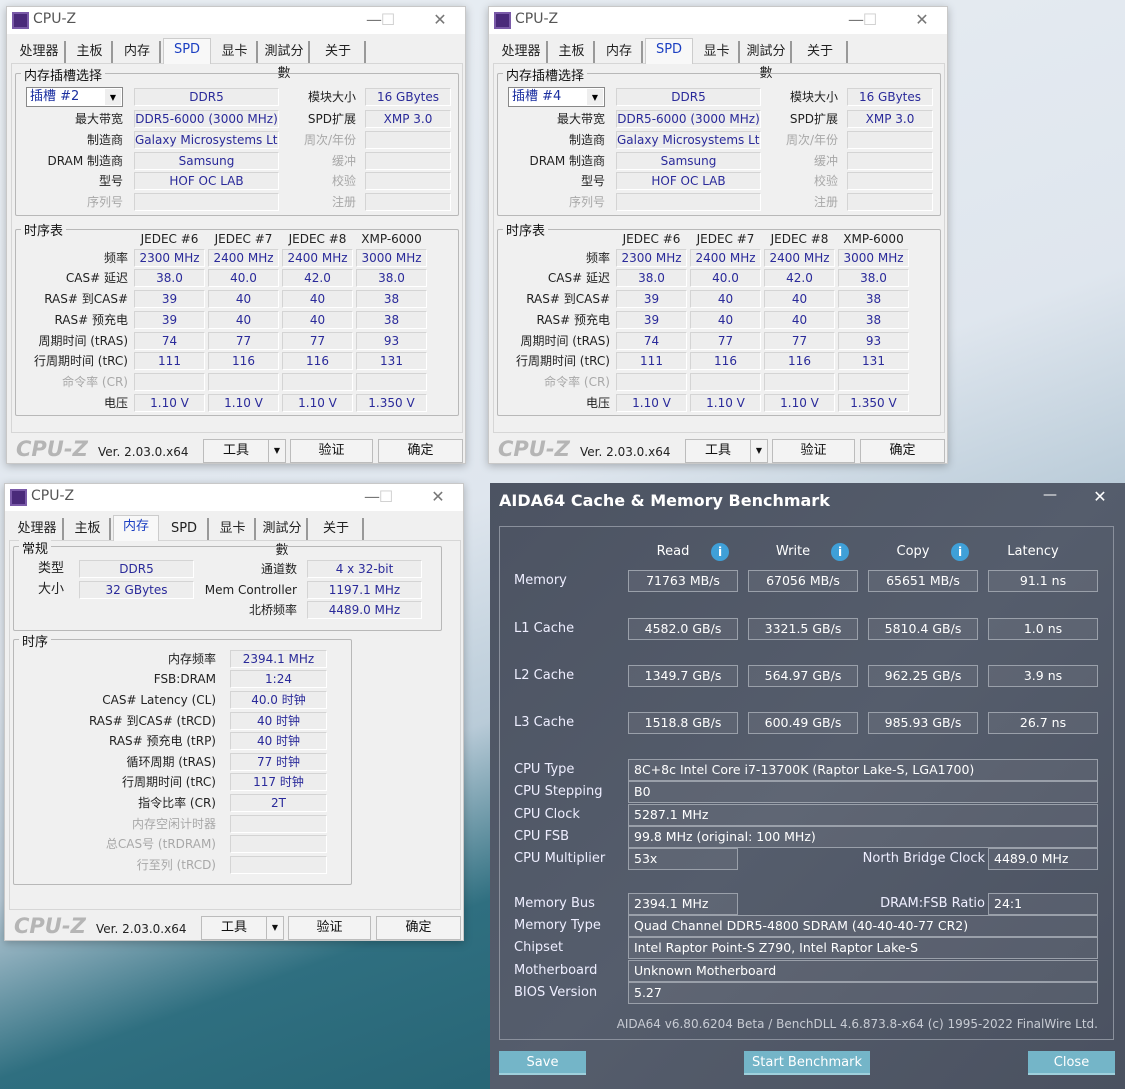 The height and width of the screenshot is (1089, 1125). Describe the element at coordinates (177, 803) in the screenshot. I see `timing-label: 指令比率 (CR)` at that location.